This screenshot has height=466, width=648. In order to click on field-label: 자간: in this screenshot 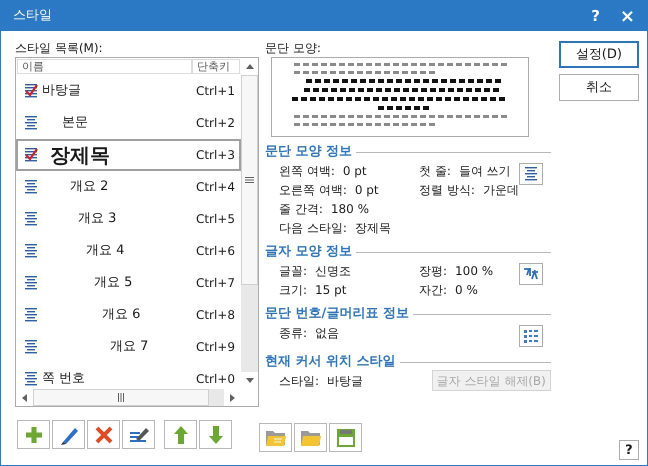, I will do `click(433, 290)`.